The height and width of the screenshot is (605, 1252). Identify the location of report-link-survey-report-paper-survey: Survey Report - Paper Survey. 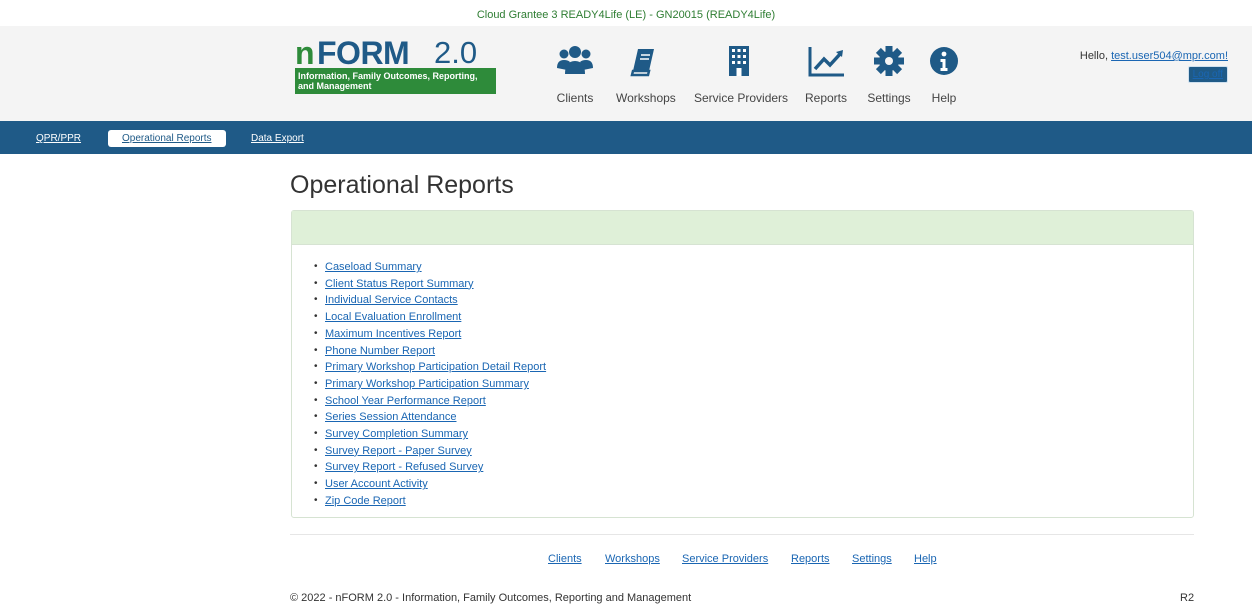
(398, 451).